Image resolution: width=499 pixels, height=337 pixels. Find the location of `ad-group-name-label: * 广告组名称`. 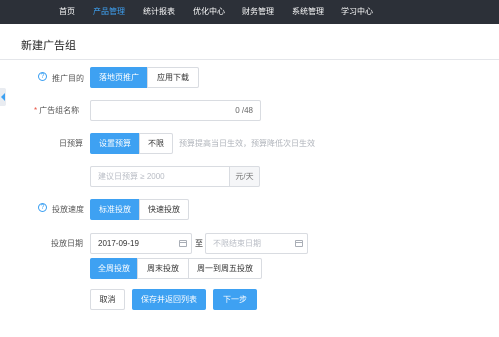

ad-group-name-label: * 广告组名称 is located at coordinates (57, 110).